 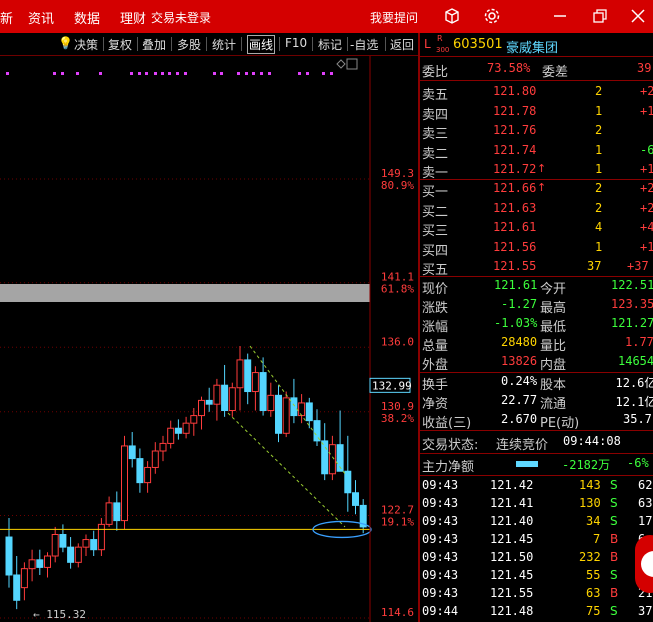 I want to click on tick-row: 09:43 121.41 130 S 63, so click(x=536, y=504).